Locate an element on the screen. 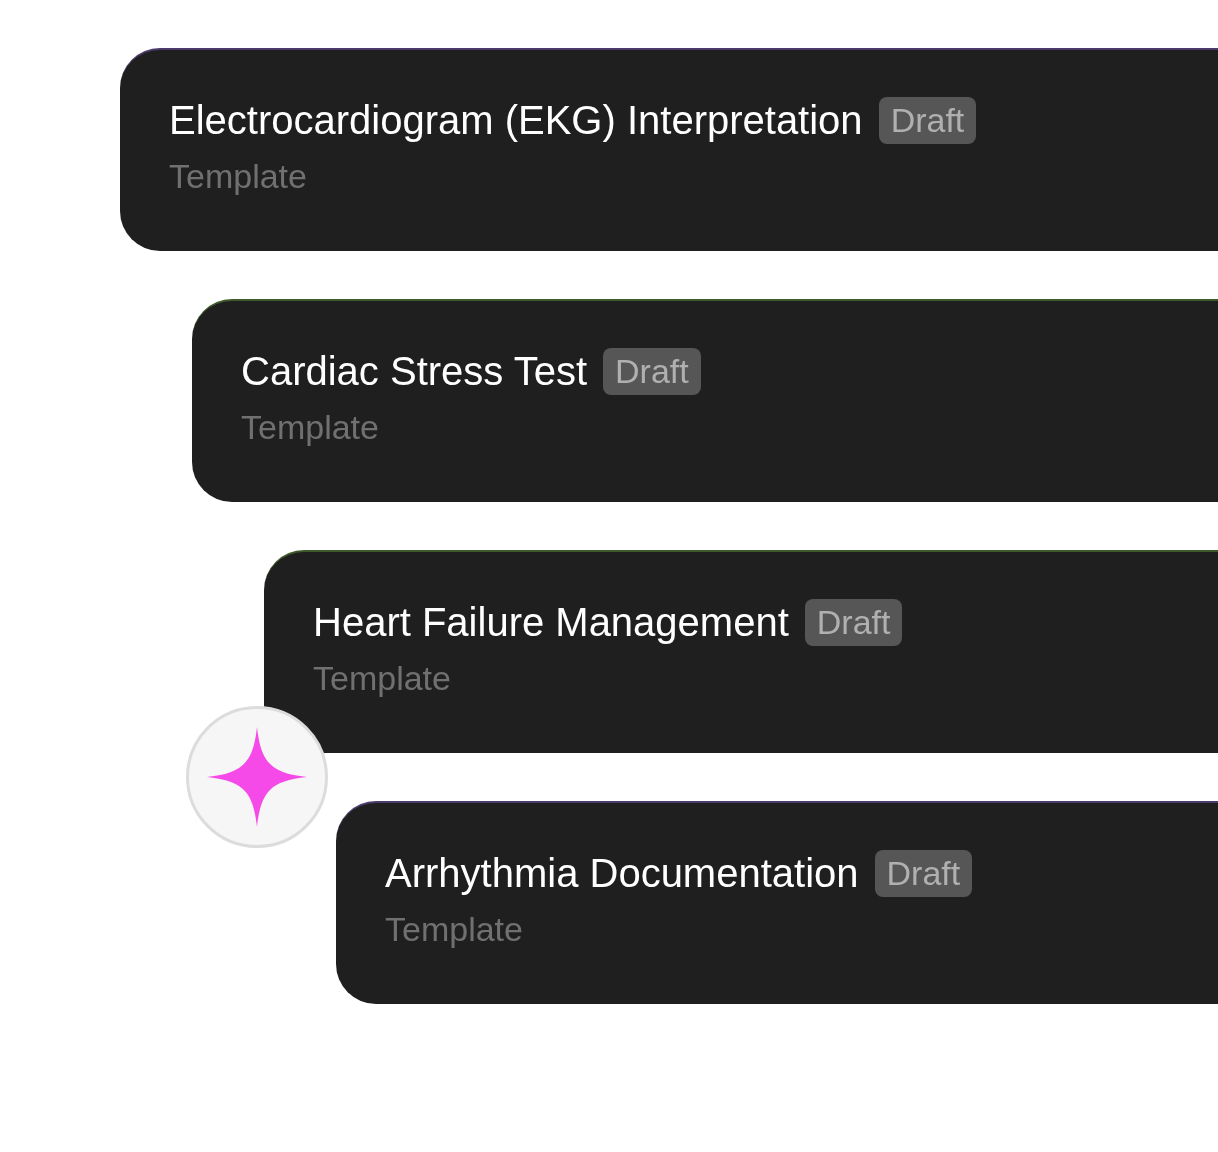 The width and height of the screenshot is (1218, 1152). card-title: Heart Failure Management is located at coordinates (551, 622).